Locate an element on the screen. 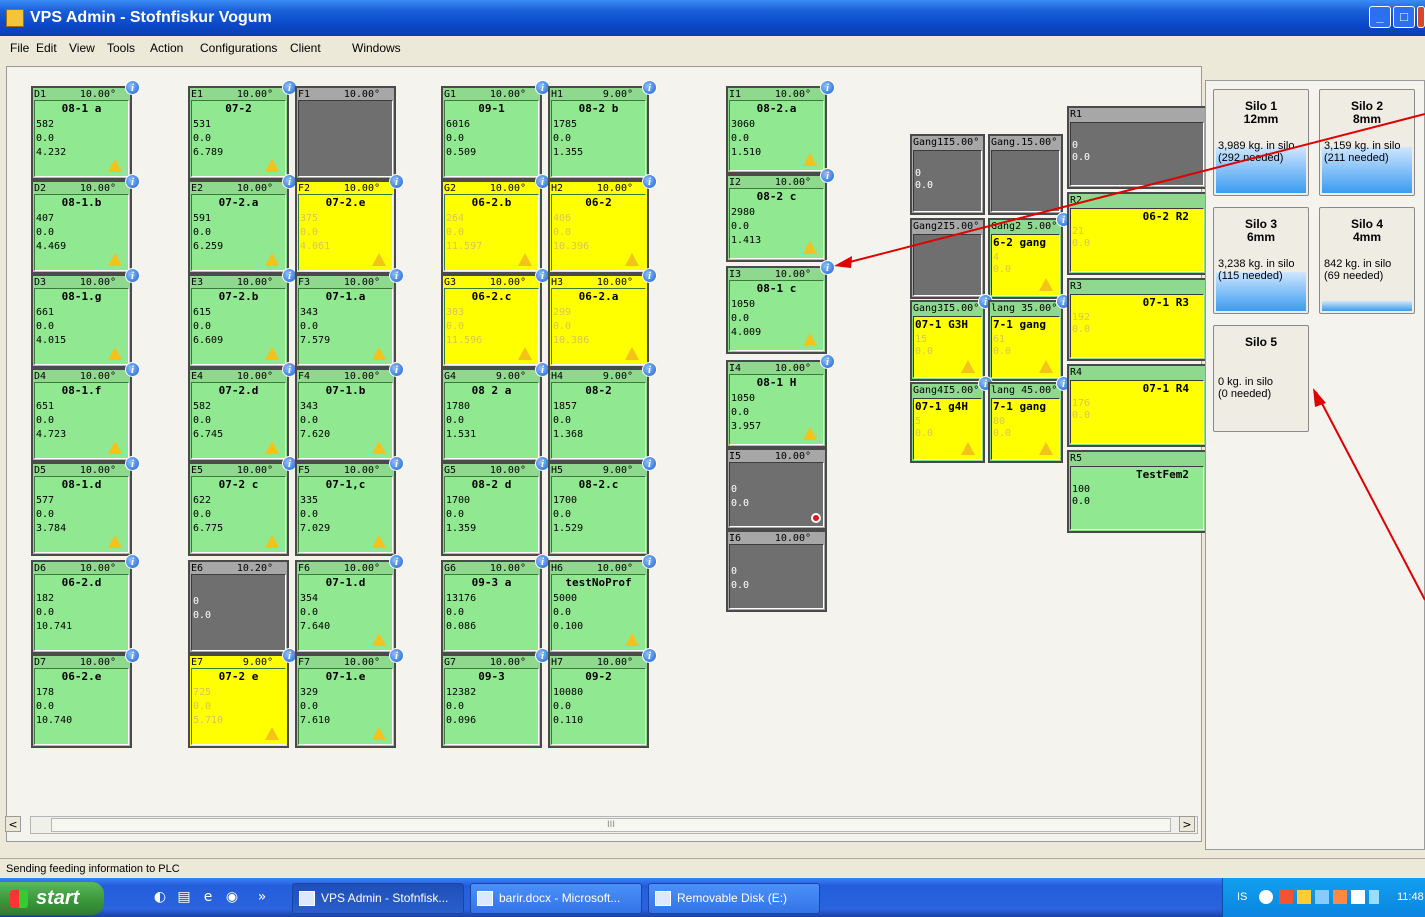 The image size is (1425, 917). horizontal-scrollbar: < III > is located at coordinates (601, 825).